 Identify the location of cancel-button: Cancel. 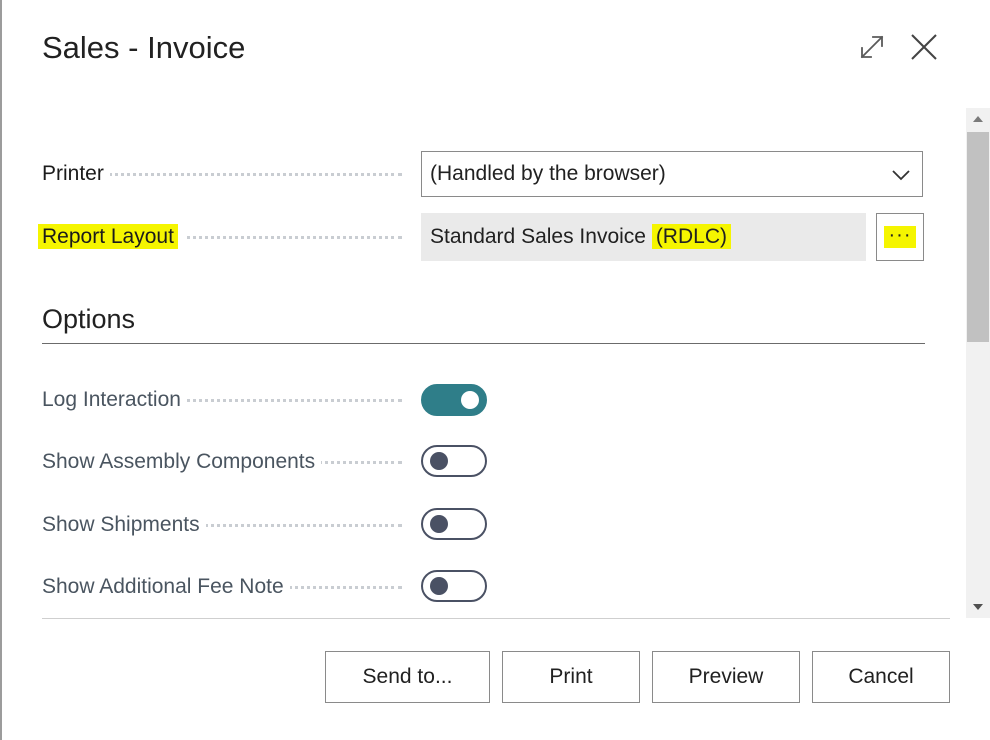
(881, 677).